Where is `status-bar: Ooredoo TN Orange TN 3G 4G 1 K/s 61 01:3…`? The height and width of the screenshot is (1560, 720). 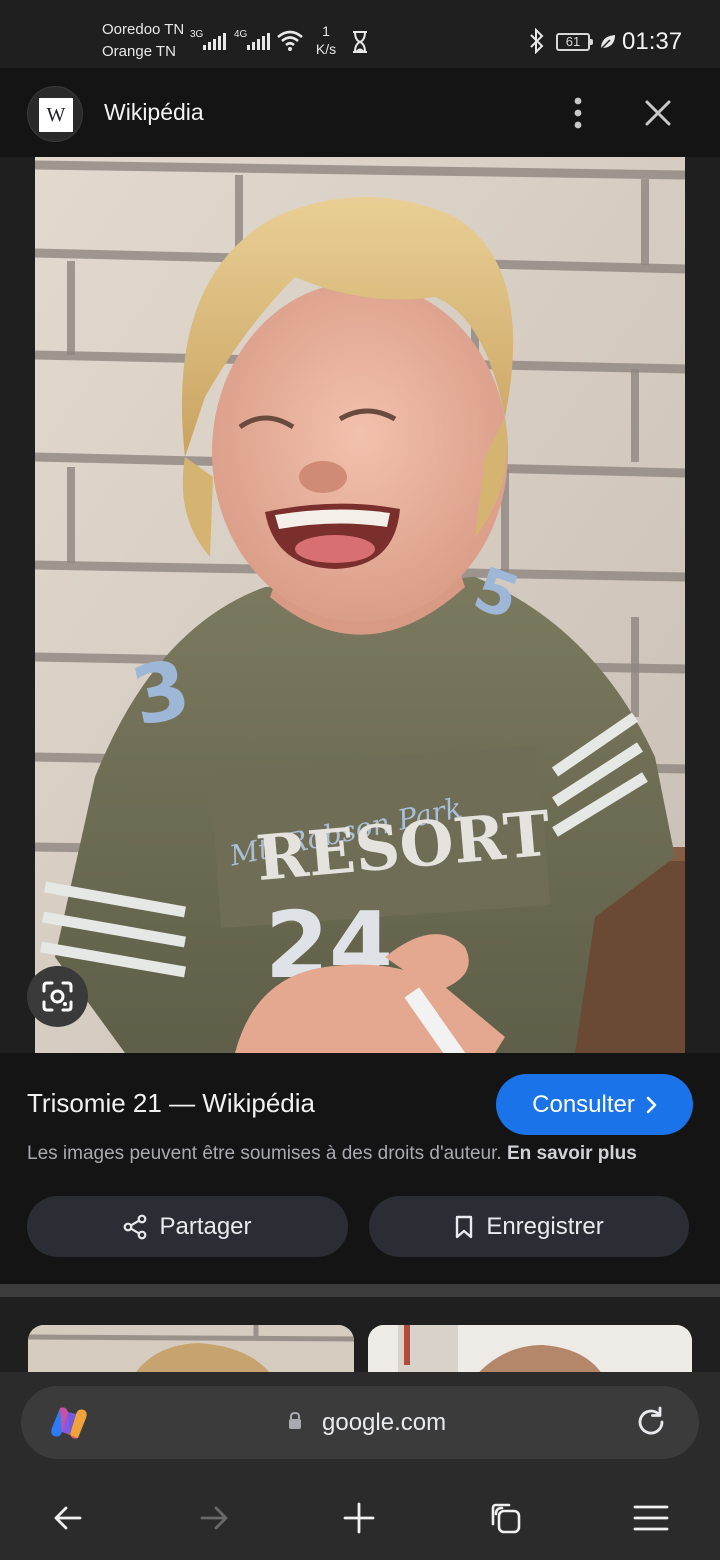 status-bar: Ooredoo TN Orange TN 3G 4G 1 K/s 61 01:3… is located at coordinates (360, 34).